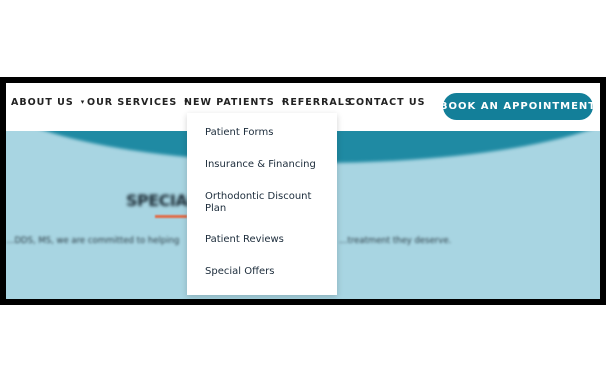  What do you see at coordinates (93, 241) in the screenshot?
I see `hero-intro-text: …DDS, MS, we are committed to helping` at bounding box center [93, 241].